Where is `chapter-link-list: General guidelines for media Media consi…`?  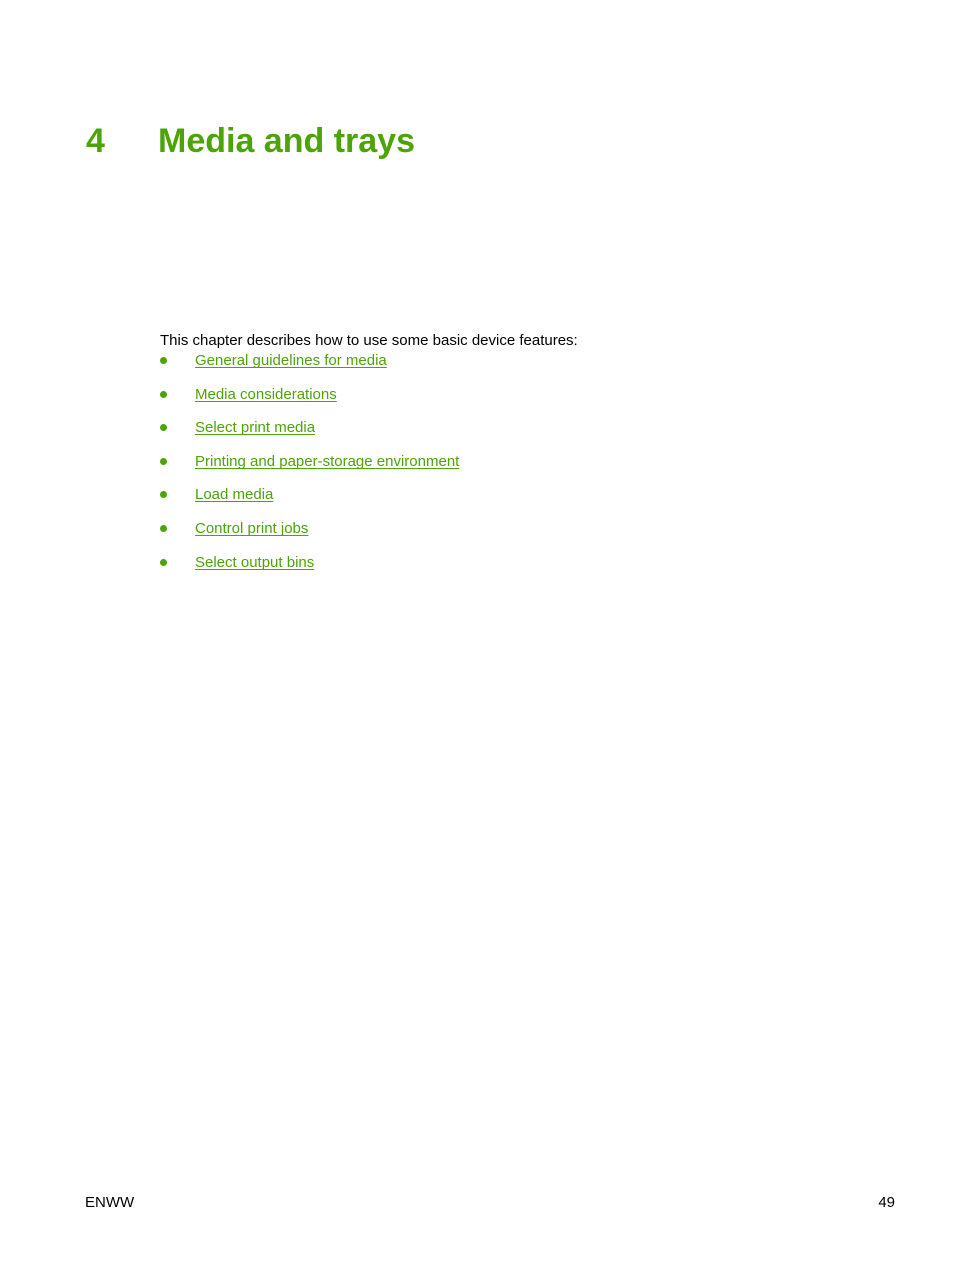
chapter-link-list: General guidelines for media Media consi… is located at coordinates (480, 468).